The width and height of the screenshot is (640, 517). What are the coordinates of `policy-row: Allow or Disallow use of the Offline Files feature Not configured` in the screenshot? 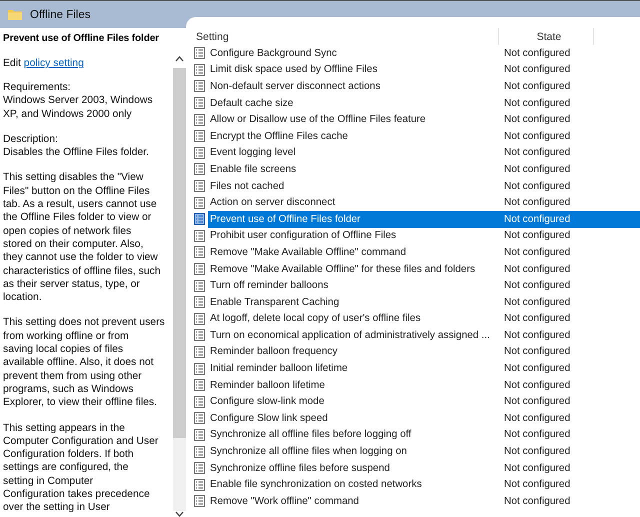 It's located at (415, 119).